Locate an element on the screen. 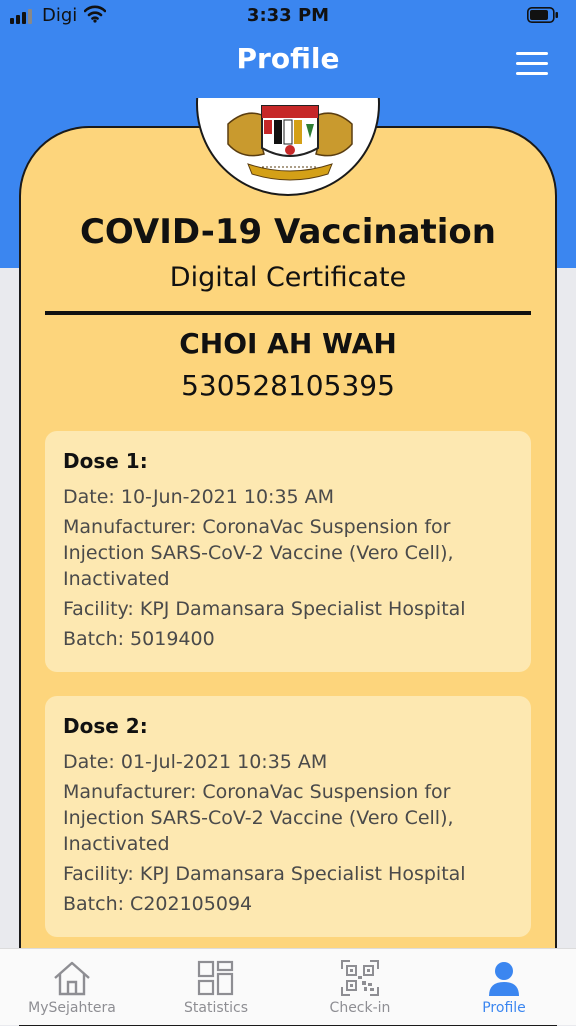 Image resolution: width=576 pixels, height=1026 pixels. coat-of-arms-emblem is located at coordinates (288, 147).